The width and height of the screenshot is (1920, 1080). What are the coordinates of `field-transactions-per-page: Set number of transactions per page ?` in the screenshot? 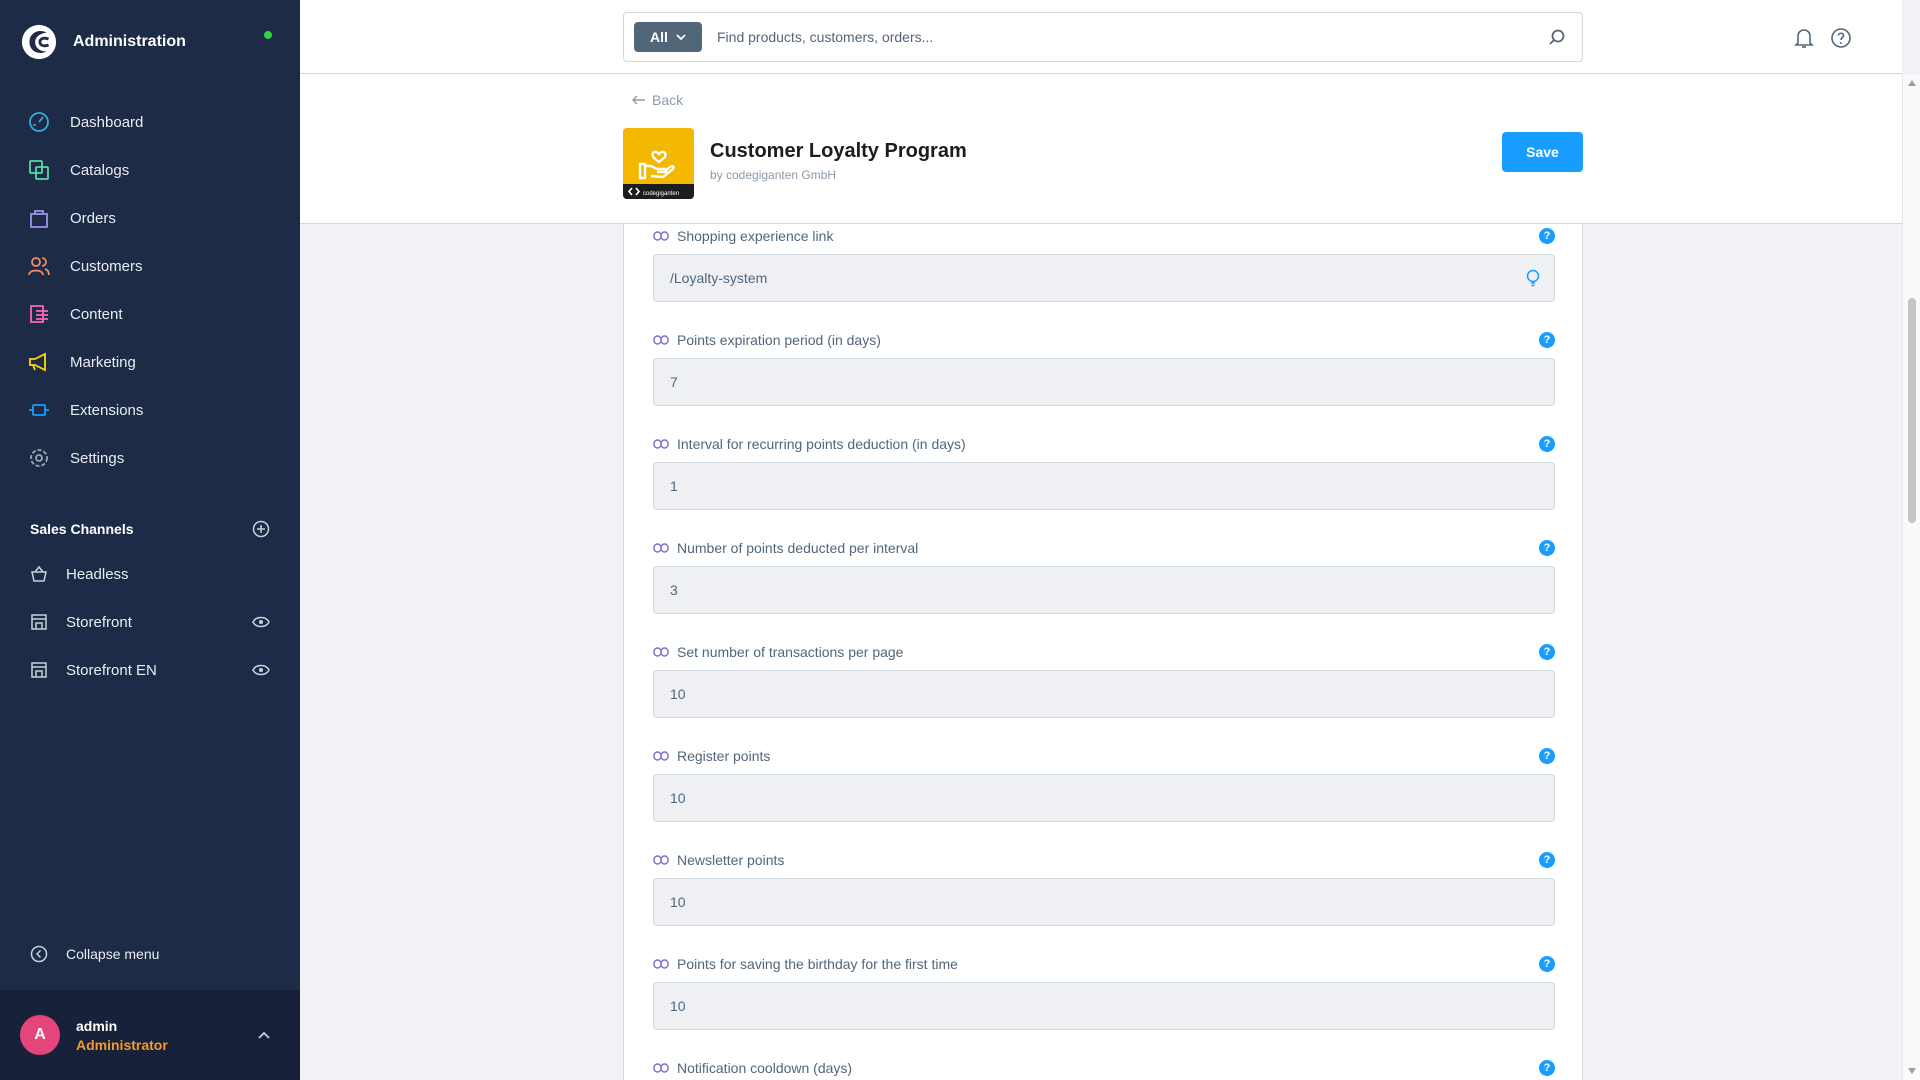 It's located at (1104, 680).